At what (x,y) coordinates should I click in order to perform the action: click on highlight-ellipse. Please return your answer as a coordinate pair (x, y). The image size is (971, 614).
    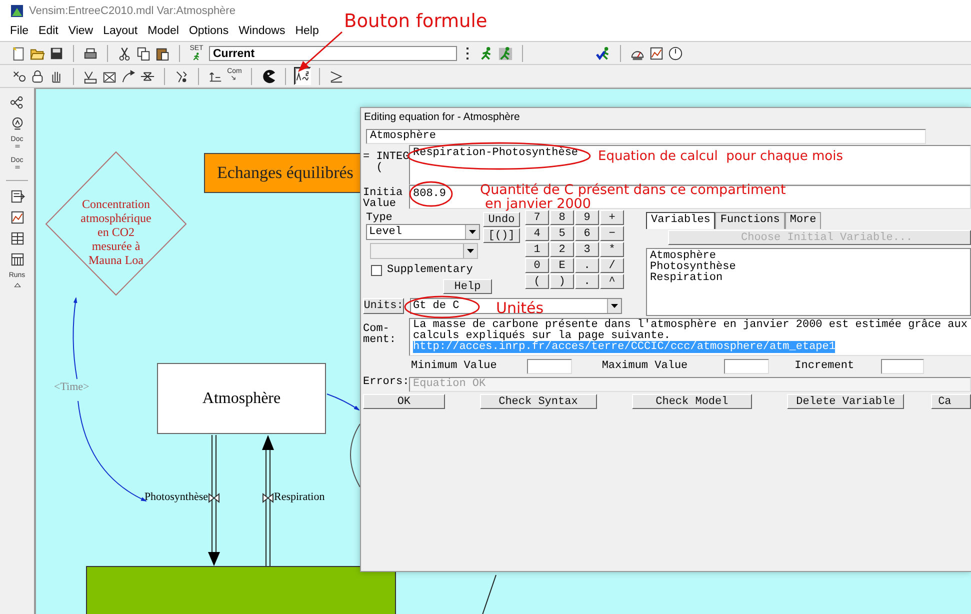
    Looking at the image, I should click on (431, 194).